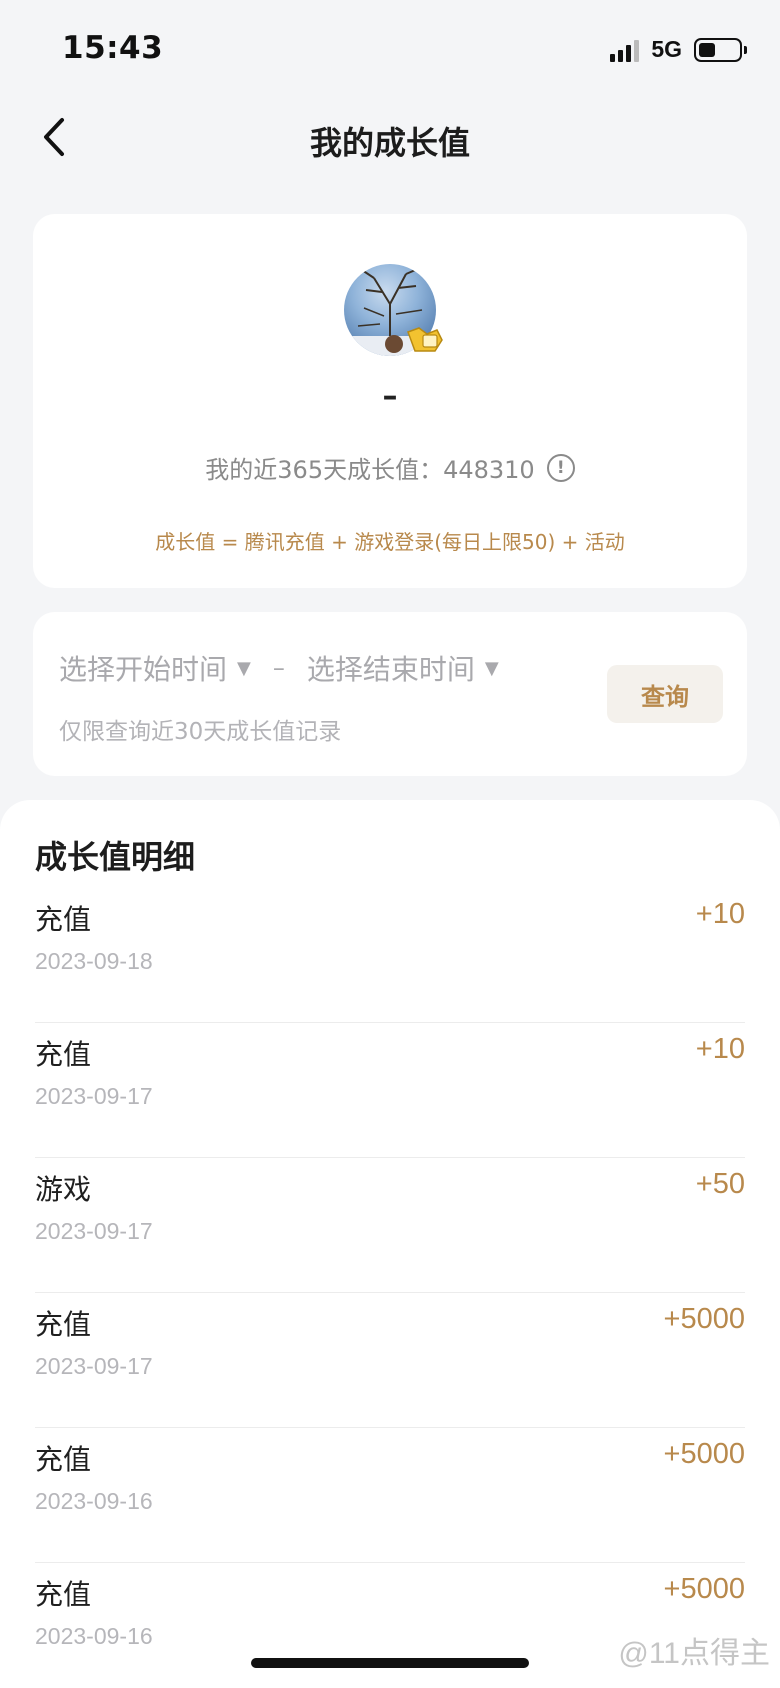  What do you see at coordinates (390, 1225) in the screenshot?
I see `list-item: 游戏 2023-09-17 +50` at bounding box center [390, 1225].